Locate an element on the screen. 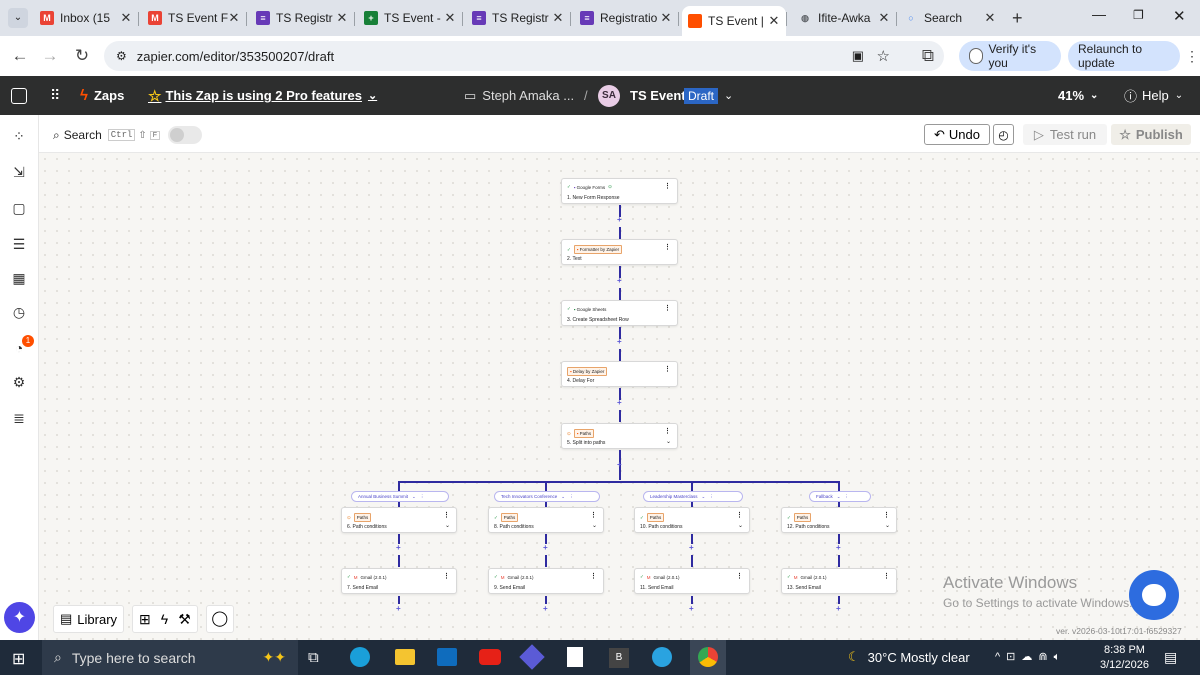 This screenshot has height=675, width=1200. outlook-icon is located at coordinates (447, 657).